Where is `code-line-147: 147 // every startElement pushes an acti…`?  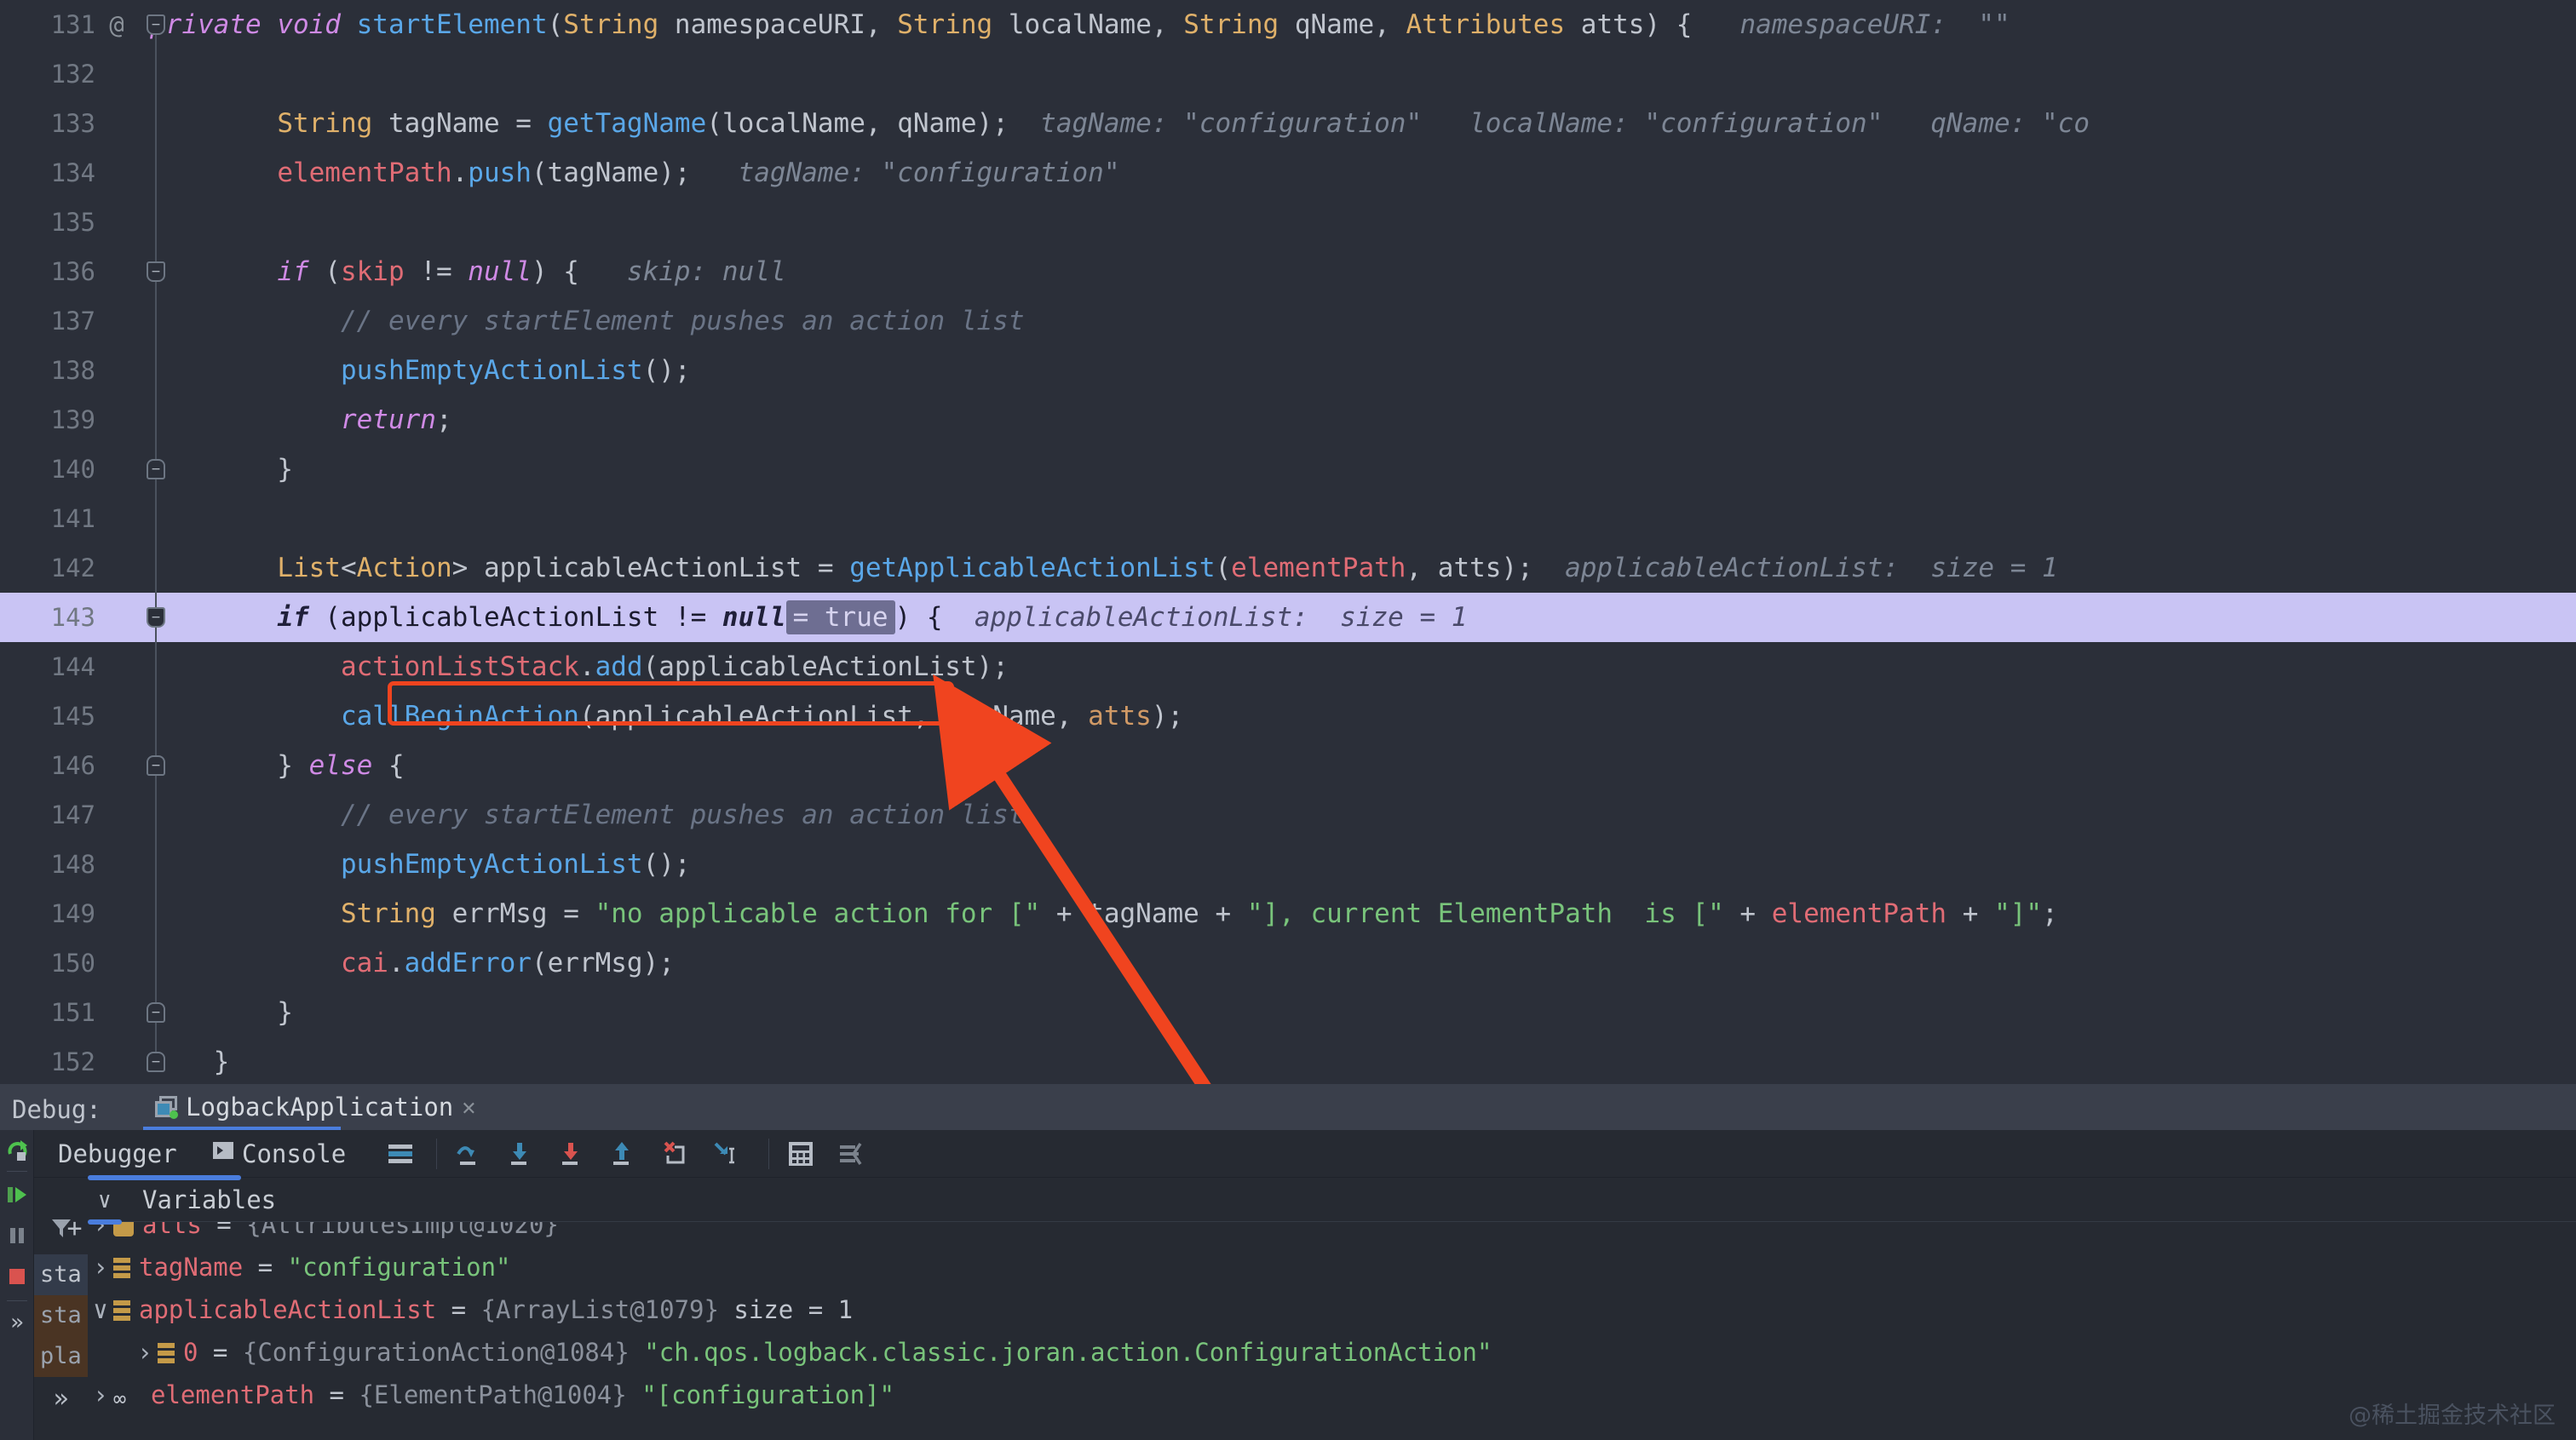 code-line-147: 147 // every startElement pushes an acti… is located at coordinates (1288, 815).